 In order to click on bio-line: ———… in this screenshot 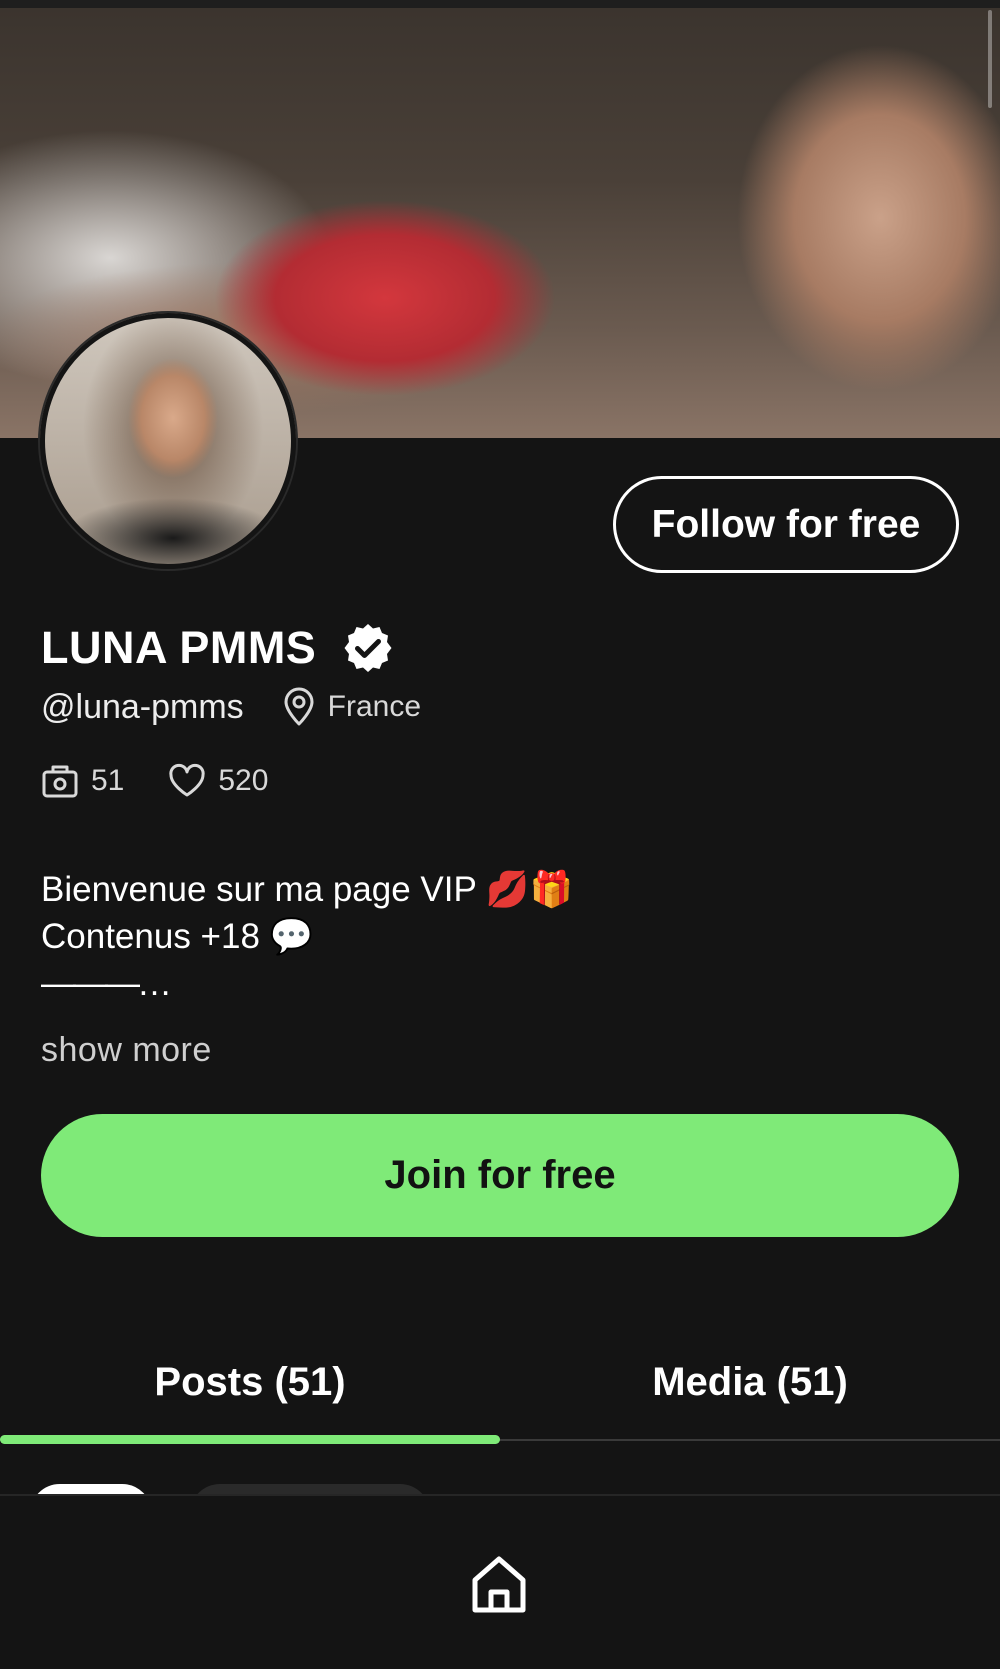, I will do `click(106, 983)`.